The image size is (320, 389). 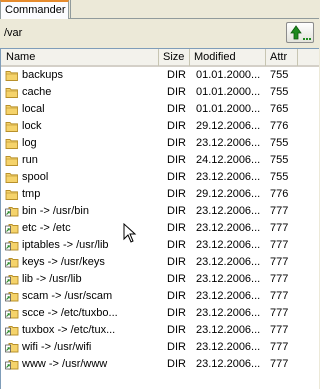 I want to click on file-name: keys -> /usr/keys, so click(x=63, y=262).